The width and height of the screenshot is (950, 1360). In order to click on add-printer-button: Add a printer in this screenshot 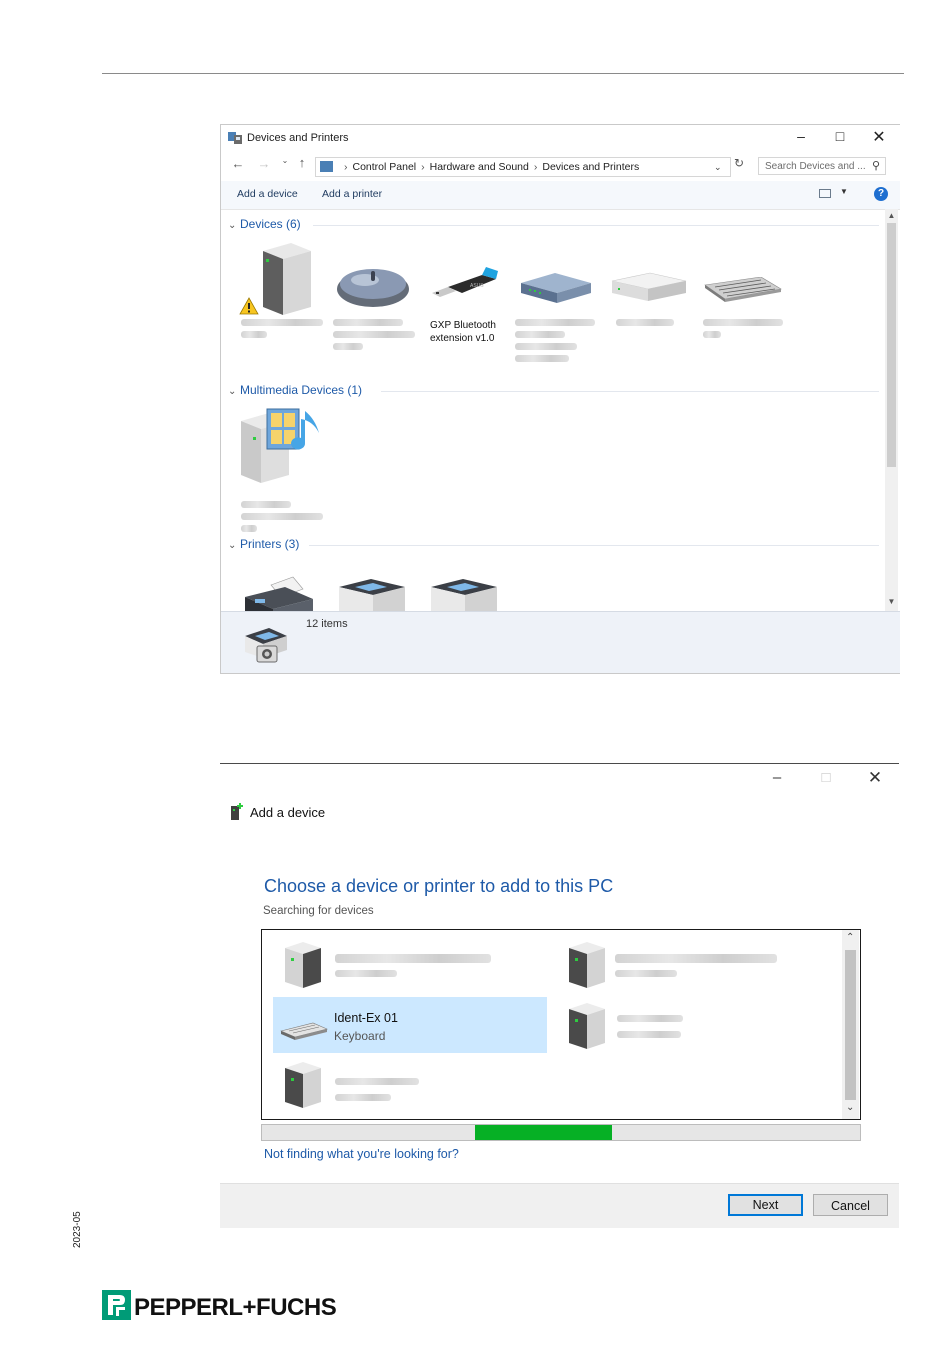, I will do `click(352, 194)`.